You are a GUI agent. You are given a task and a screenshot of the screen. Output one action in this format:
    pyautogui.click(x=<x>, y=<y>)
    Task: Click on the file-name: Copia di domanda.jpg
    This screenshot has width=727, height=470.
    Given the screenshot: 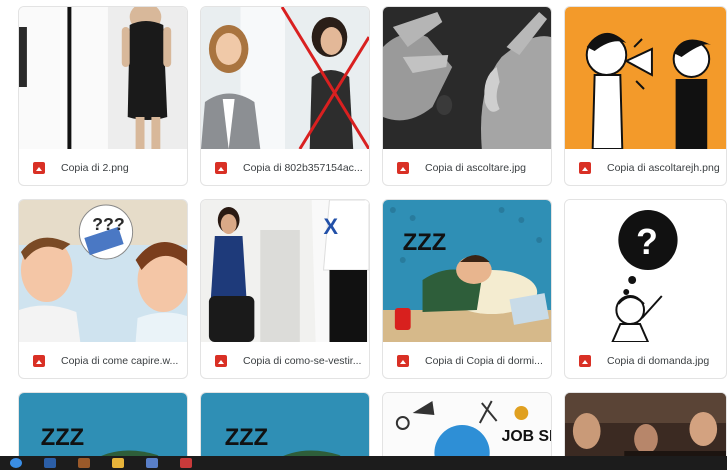 What is the action you would take?
    pyautogui.click(x=658, y=361)
    